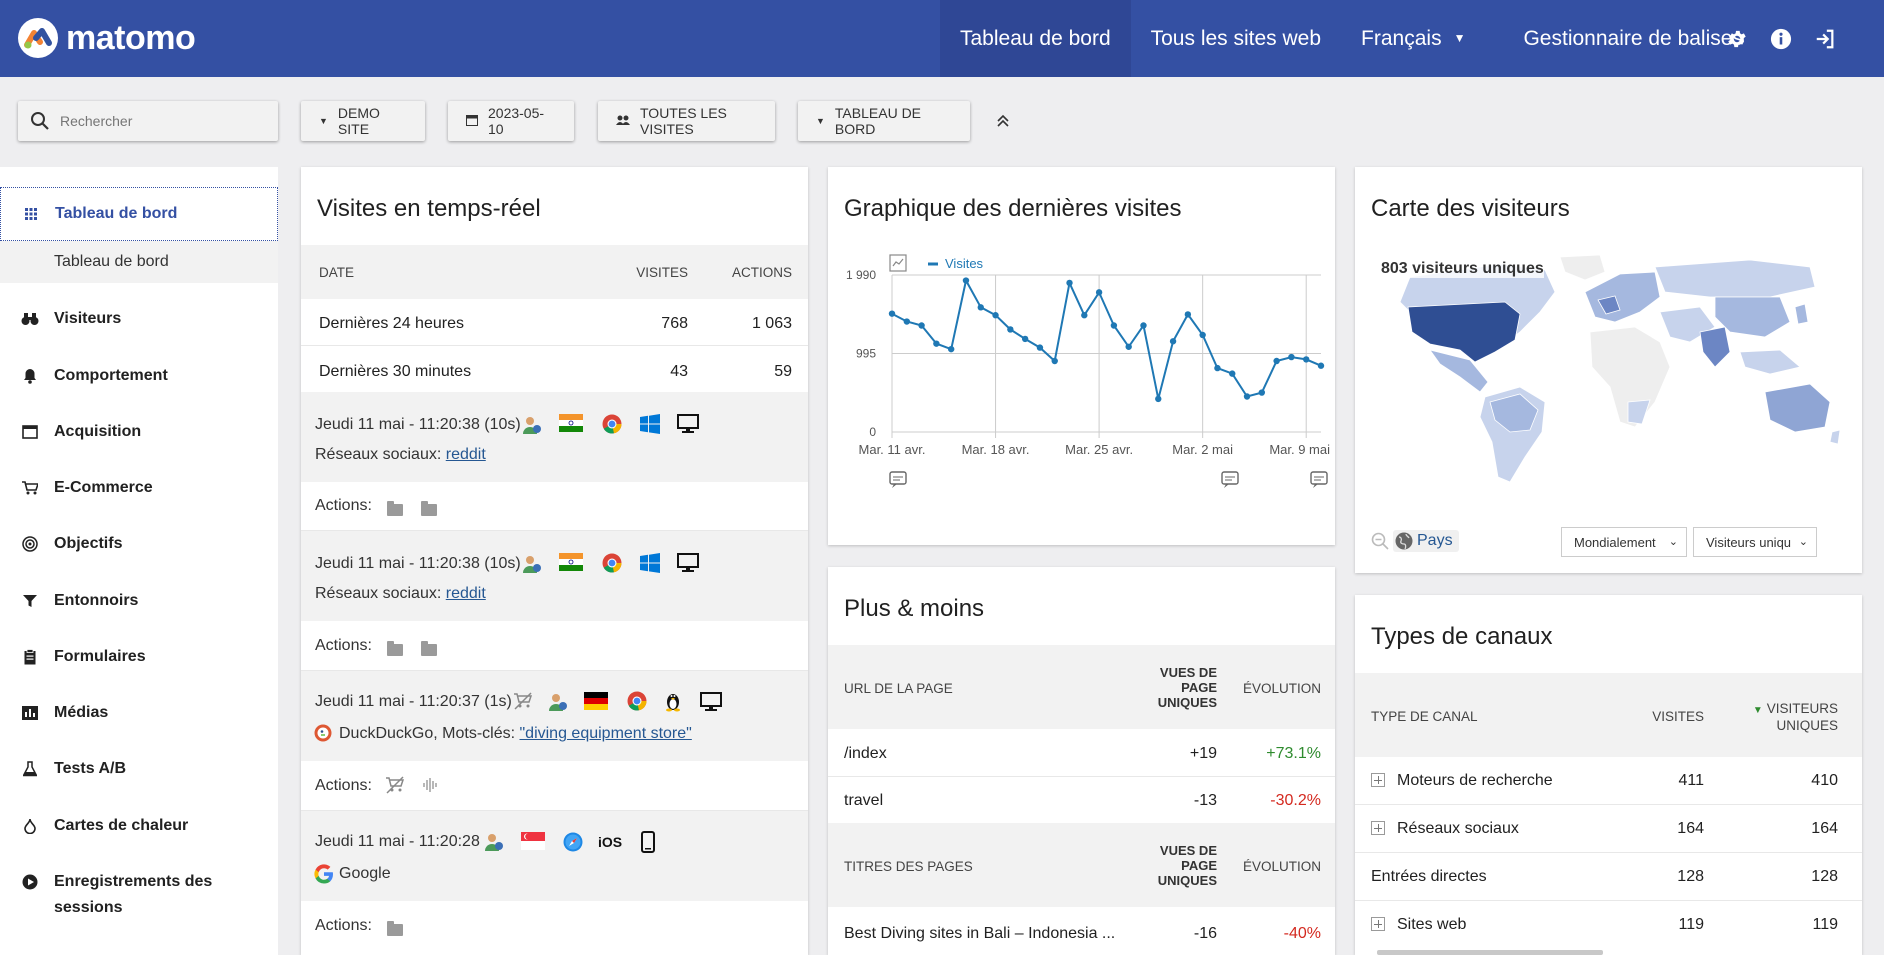 The height and width of the screenshot is (955, 1884). I want to click on nav-all-sites: Tous les sites web, so click(1236, 38).